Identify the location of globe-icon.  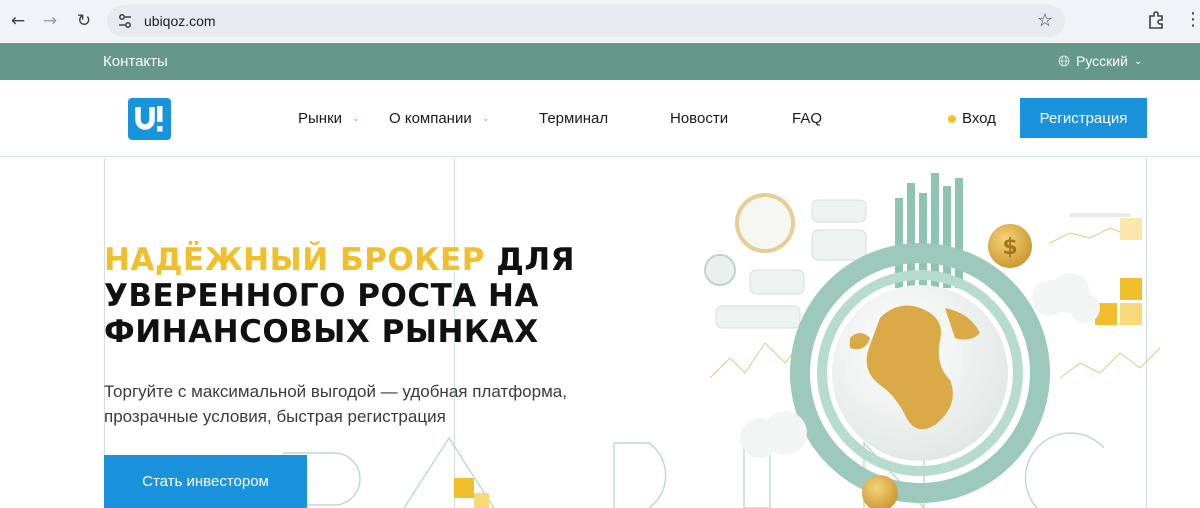
(1064, 61).